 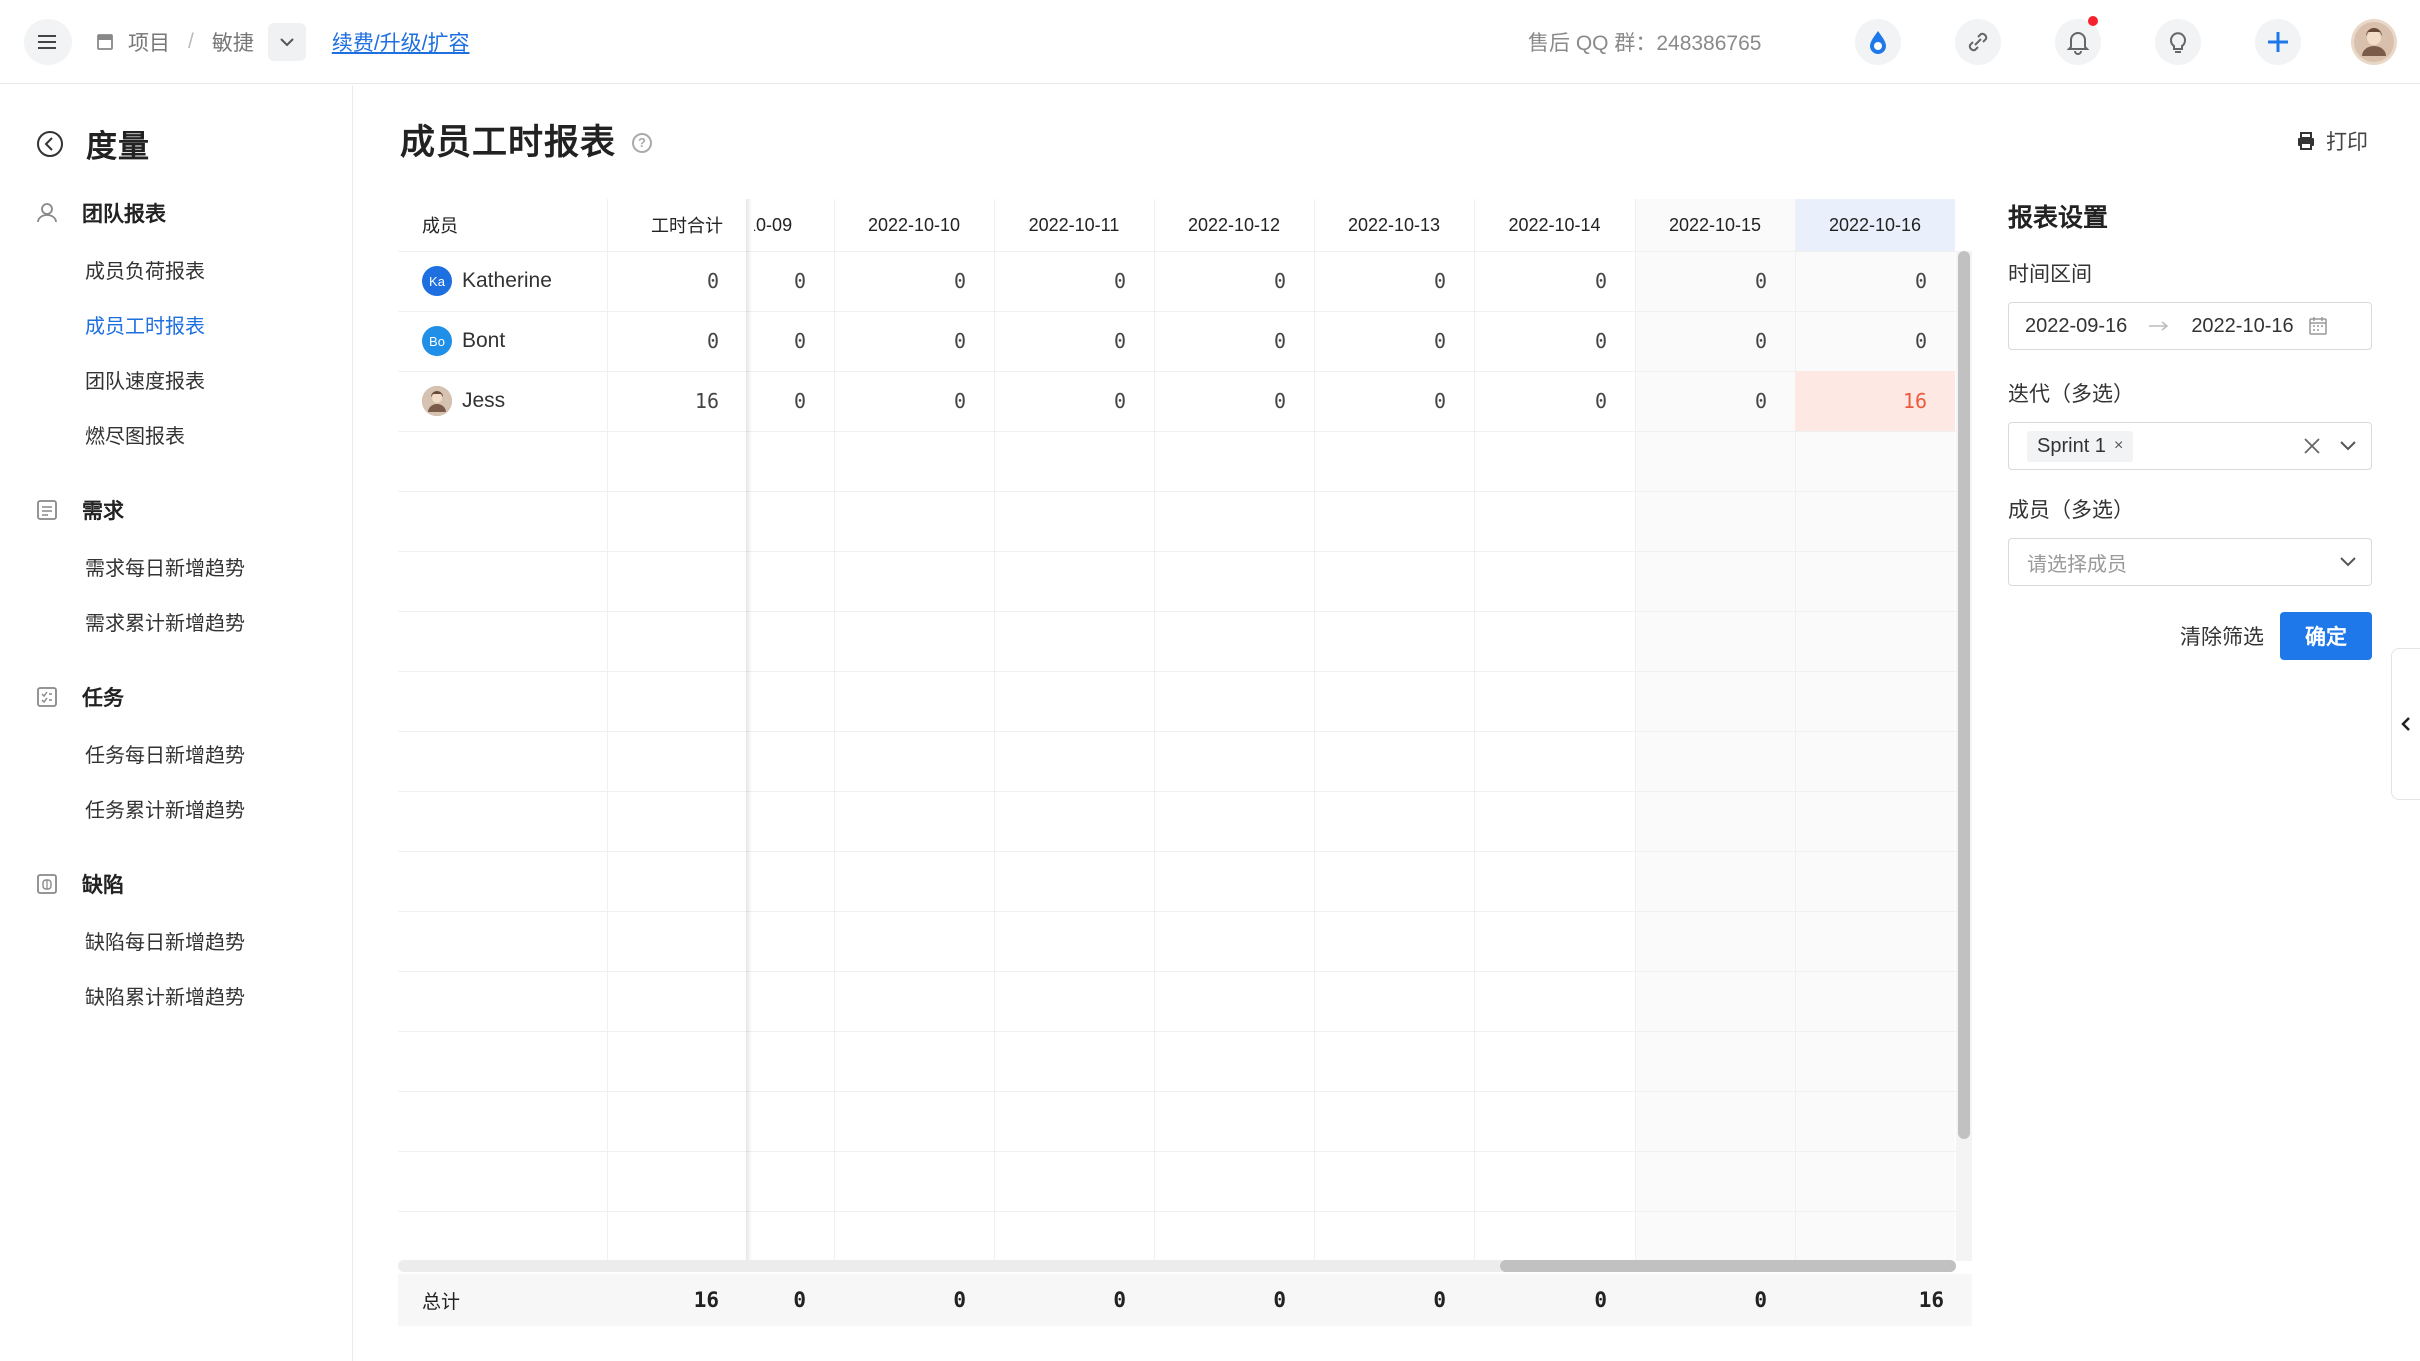 What do you see at coordinates (1234, 224) in the screenshot?
I see `column-header-date: 2022-10-12` at bounding box center [1234, 224].